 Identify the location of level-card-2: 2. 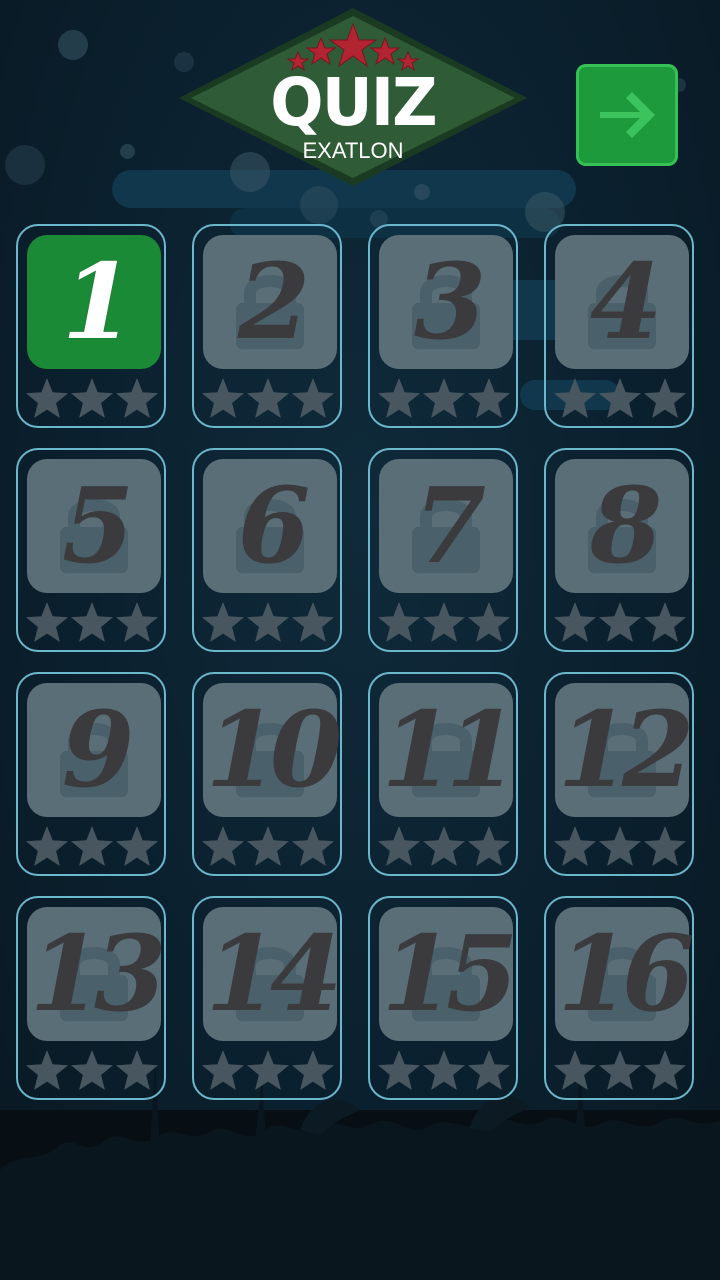
(267, 326).